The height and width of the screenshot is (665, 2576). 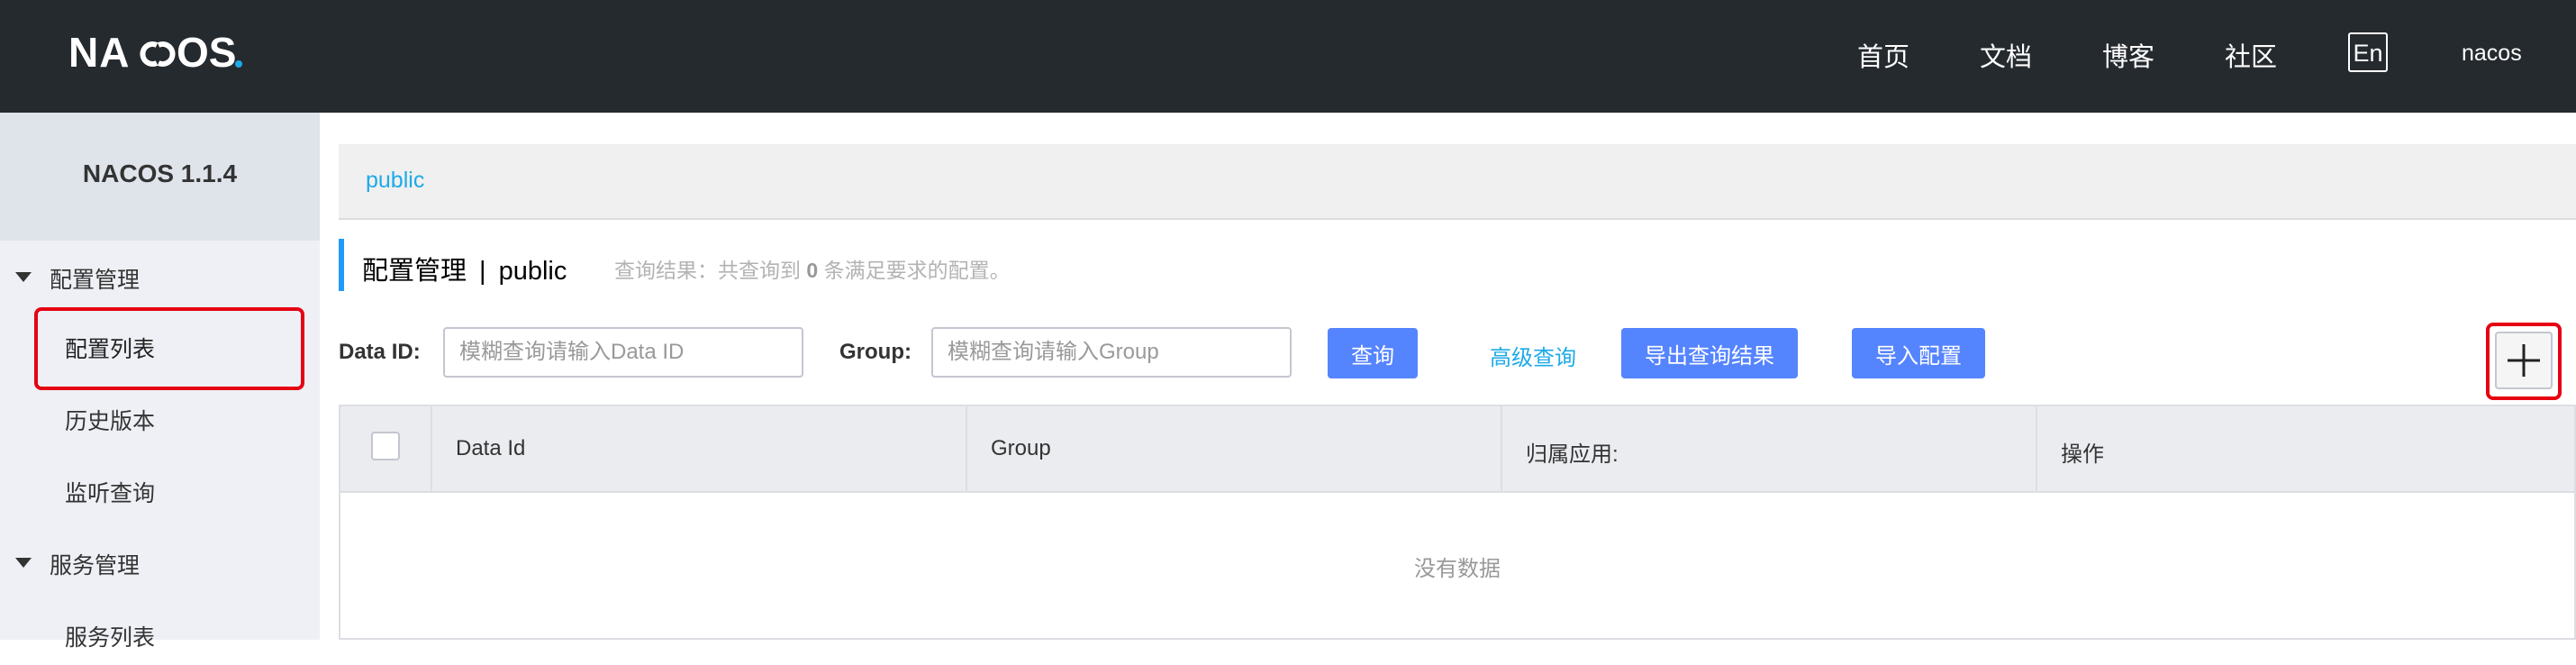 I want to click on version-label: NACOS 1.1.4, so click(x=160, y=173).